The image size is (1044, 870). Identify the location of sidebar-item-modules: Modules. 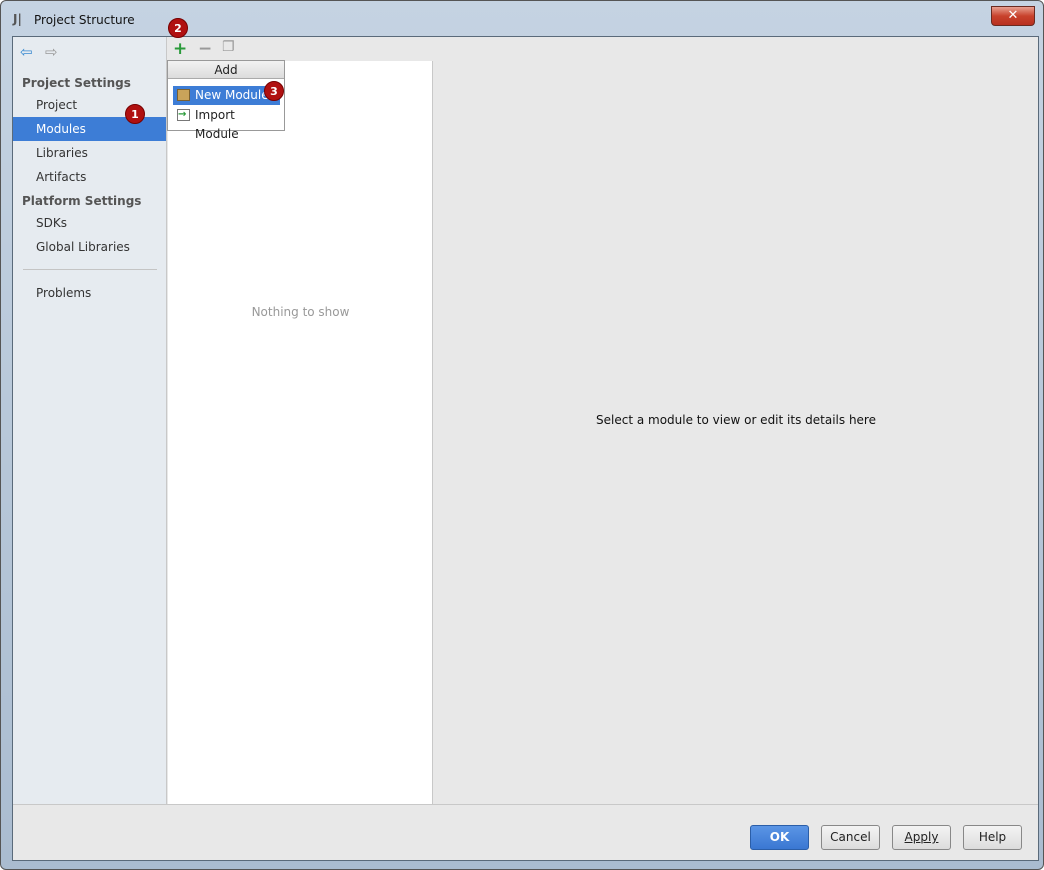
(89, 129).